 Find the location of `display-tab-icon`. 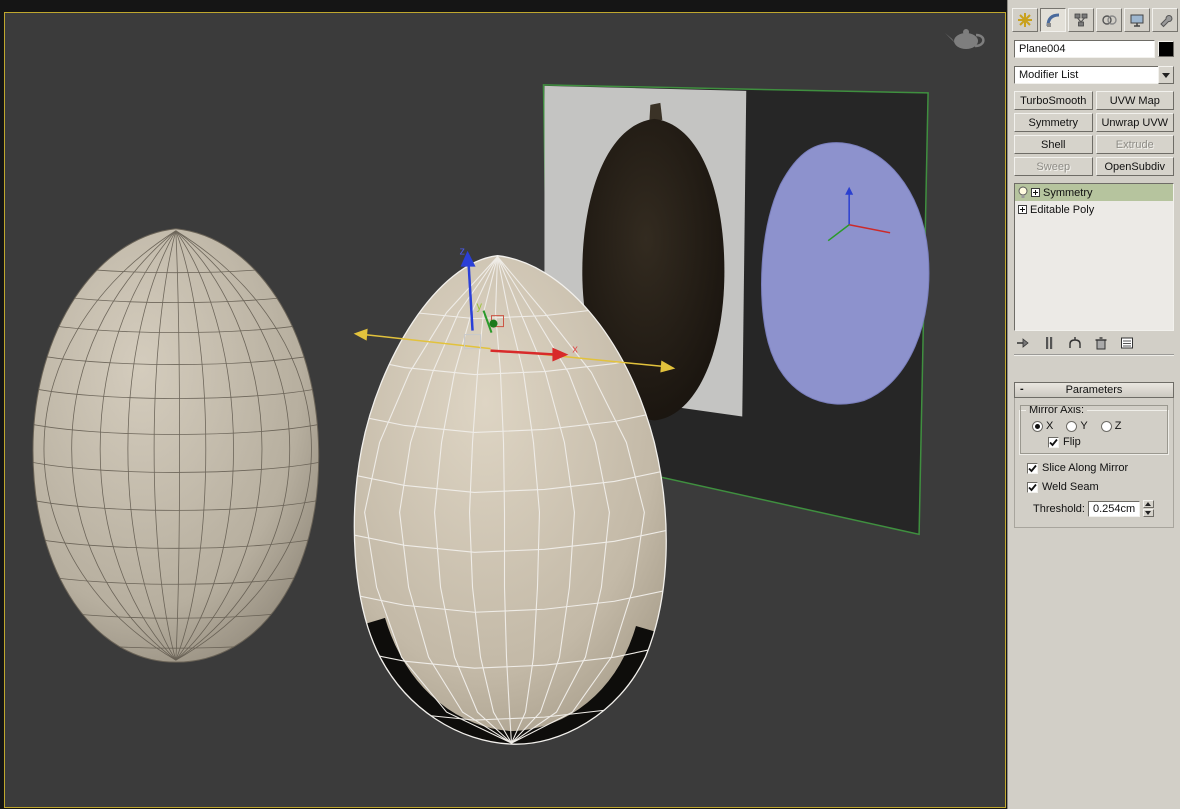

display-tab-icon is located at coordinates (1137, 20).